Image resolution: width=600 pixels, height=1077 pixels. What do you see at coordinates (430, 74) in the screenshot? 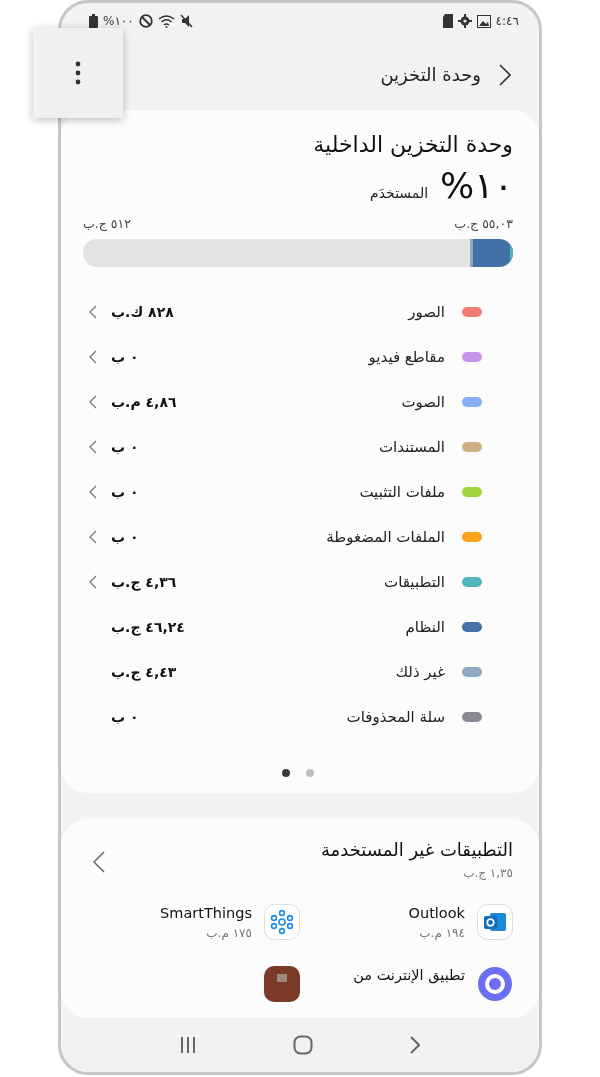
I see `page-title: وحدة التخزين` at bounding box center [430, 74].